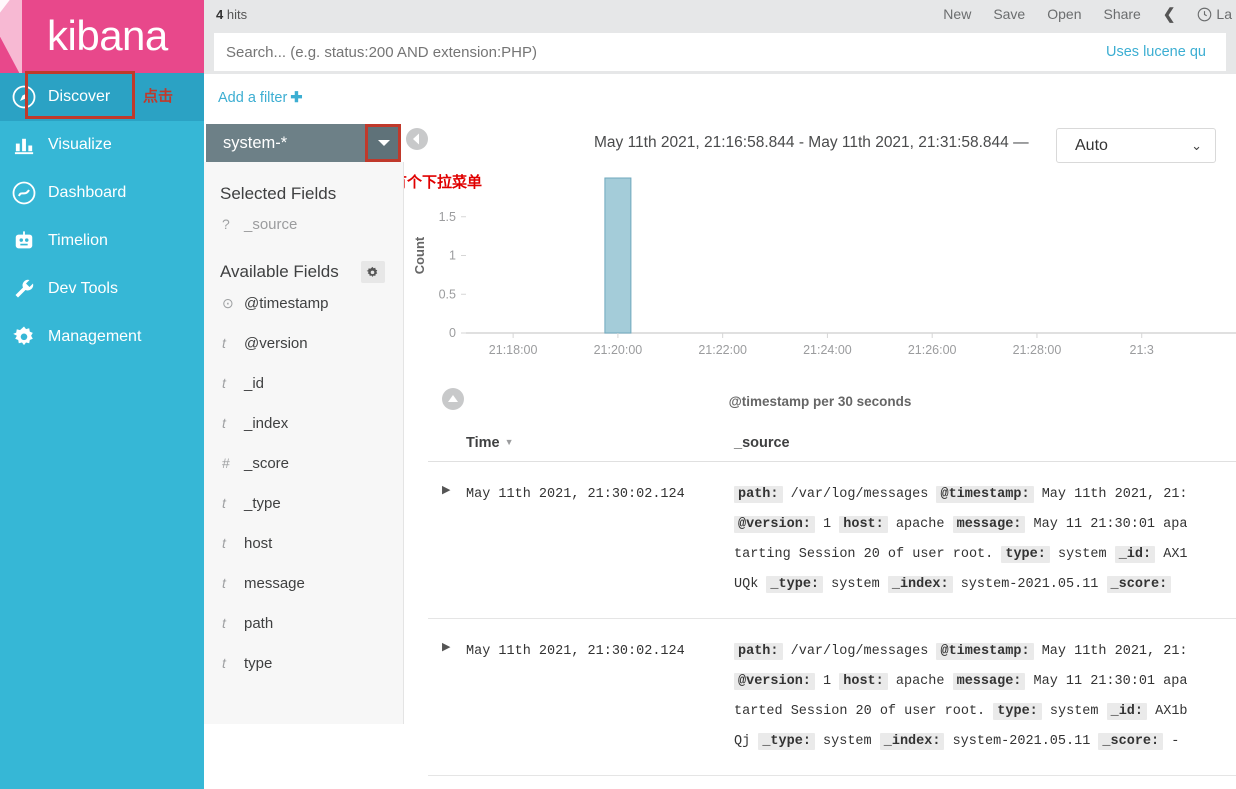 Image resolution: width=1236 pixels, height=789 pixels. I want to click on time-picker-label: La, so click(1224, 14).